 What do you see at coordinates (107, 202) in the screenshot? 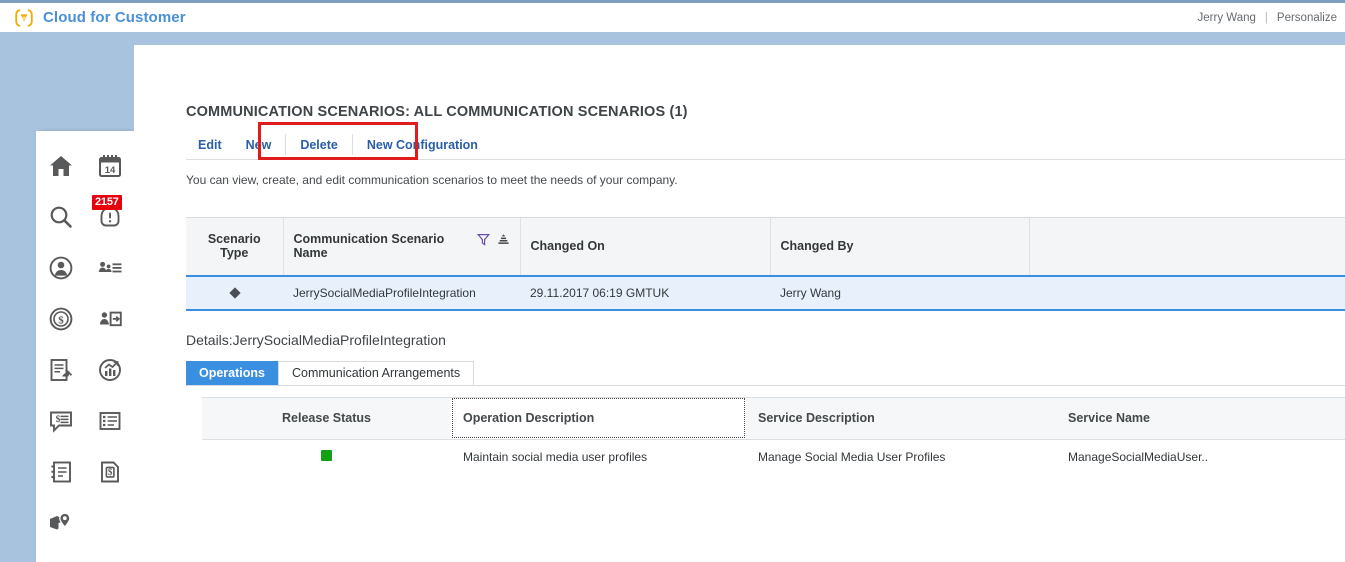
I see `alert-badge: 2157` at bounding box center [107, 202].